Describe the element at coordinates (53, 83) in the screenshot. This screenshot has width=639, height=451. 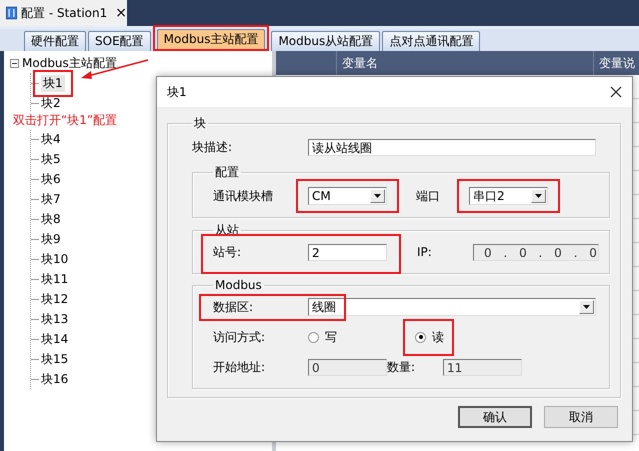
I see `tree-item: 块1` at that location.